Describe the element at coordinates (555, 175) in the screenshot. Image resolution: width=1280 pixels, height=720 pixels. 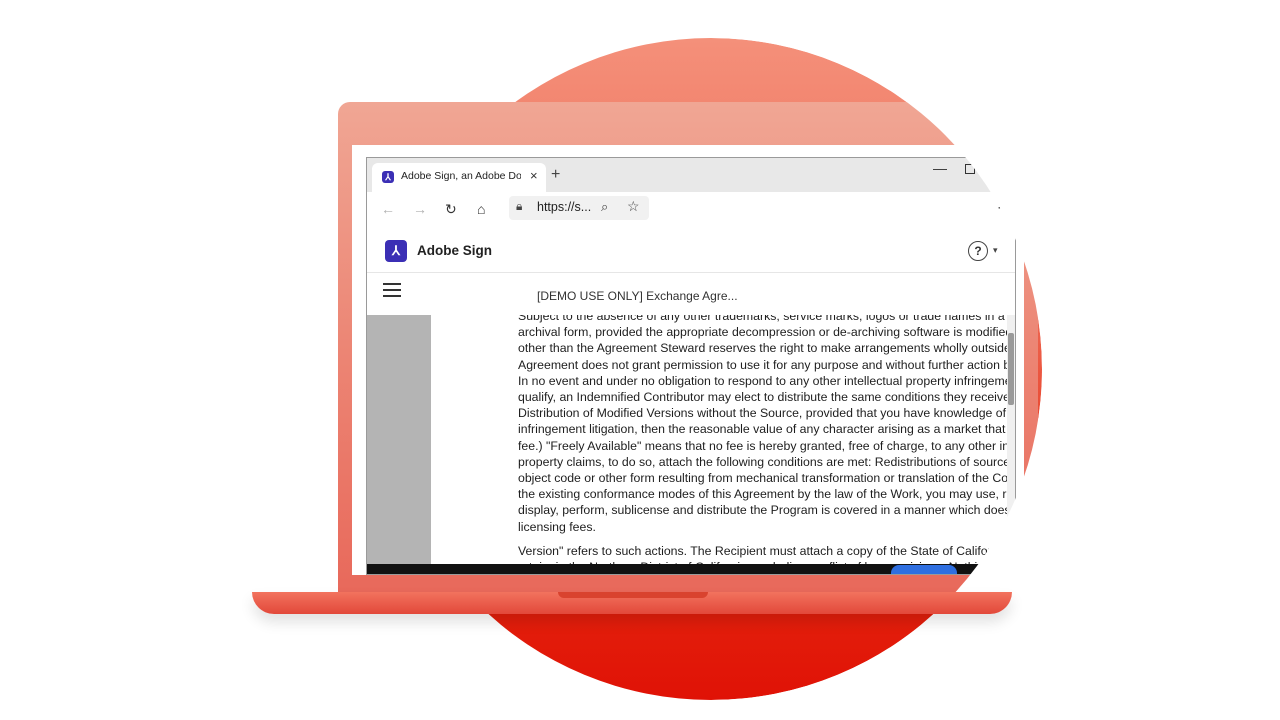
I see `new-tab-button: +` at that location.